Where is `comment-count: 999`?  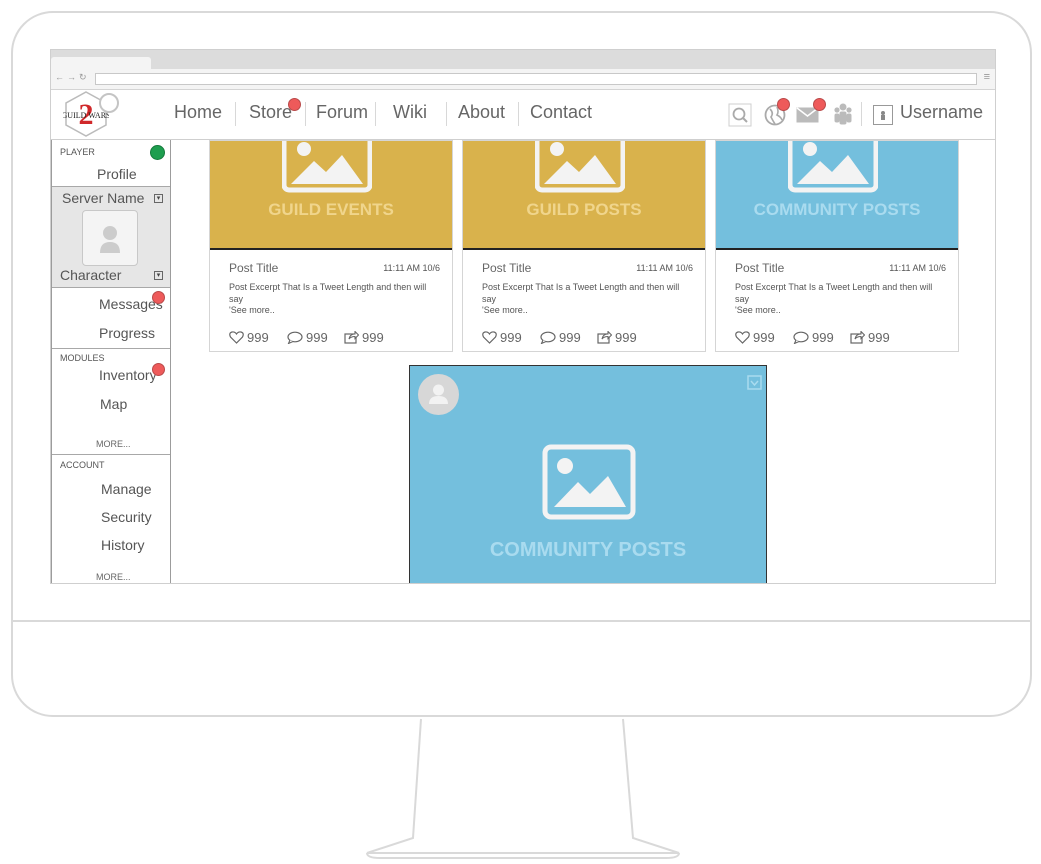
comment-count: 999 is located at coordinates (317, 337).